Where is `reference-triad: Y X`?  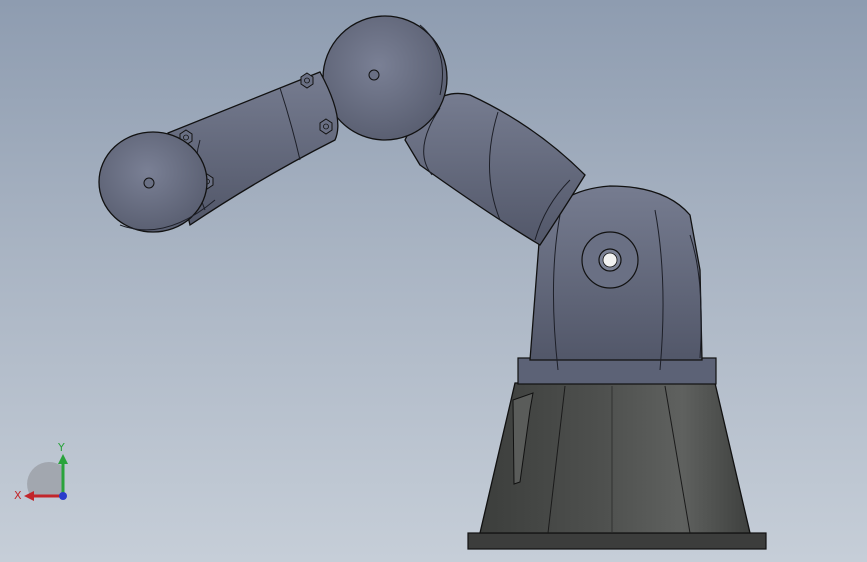
reference-triad: Y X is located at coordinates (41, 471).